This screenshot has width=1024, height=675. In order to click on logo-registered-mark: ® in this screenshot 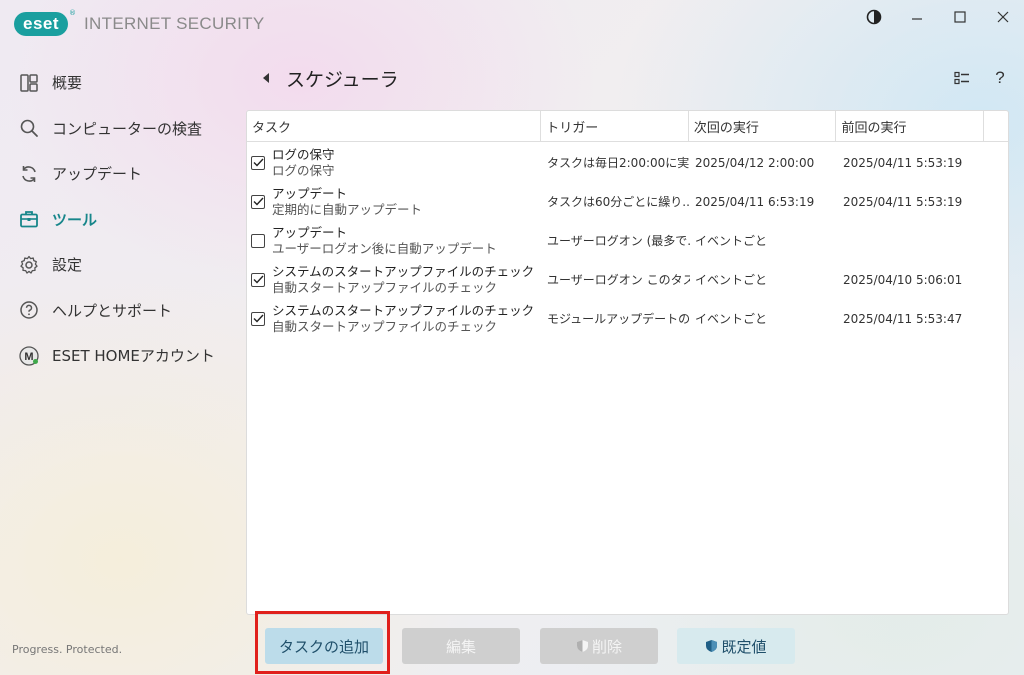, I will do `click(73, 13)`.